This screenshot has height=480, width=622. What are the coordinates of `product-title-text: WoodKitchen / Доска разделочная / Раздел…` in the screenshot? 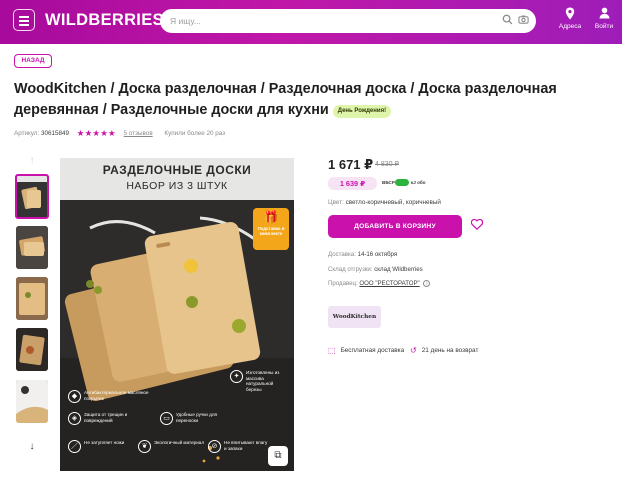 It's located at (285, 99).